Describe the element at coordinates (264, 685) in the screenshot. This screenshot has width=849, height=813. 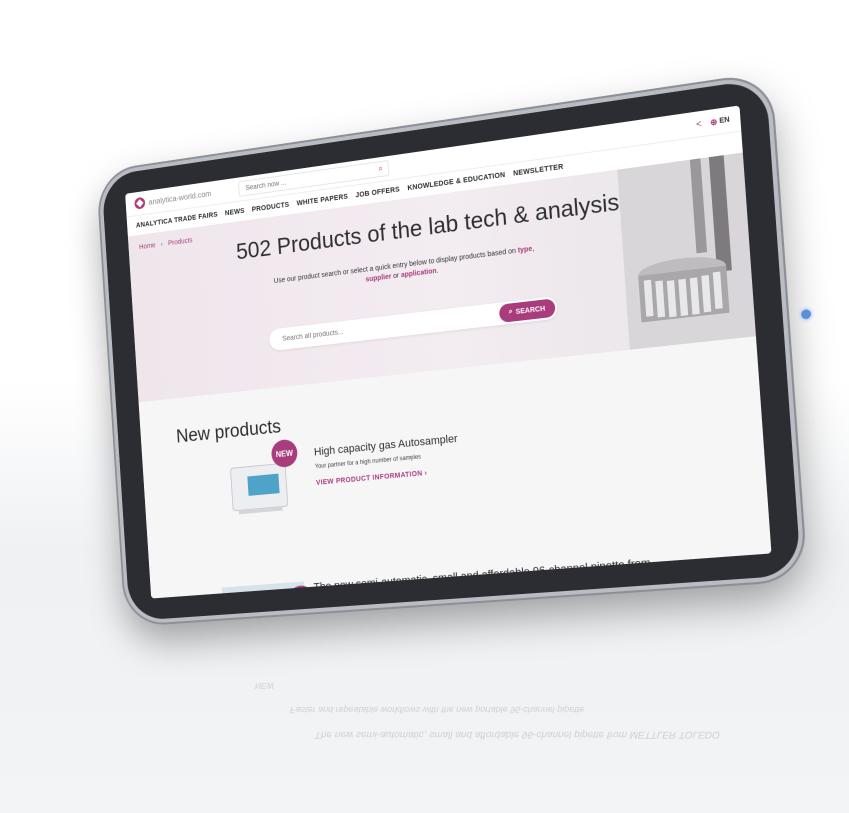
I see `reflection-badge: NEW` at that location.